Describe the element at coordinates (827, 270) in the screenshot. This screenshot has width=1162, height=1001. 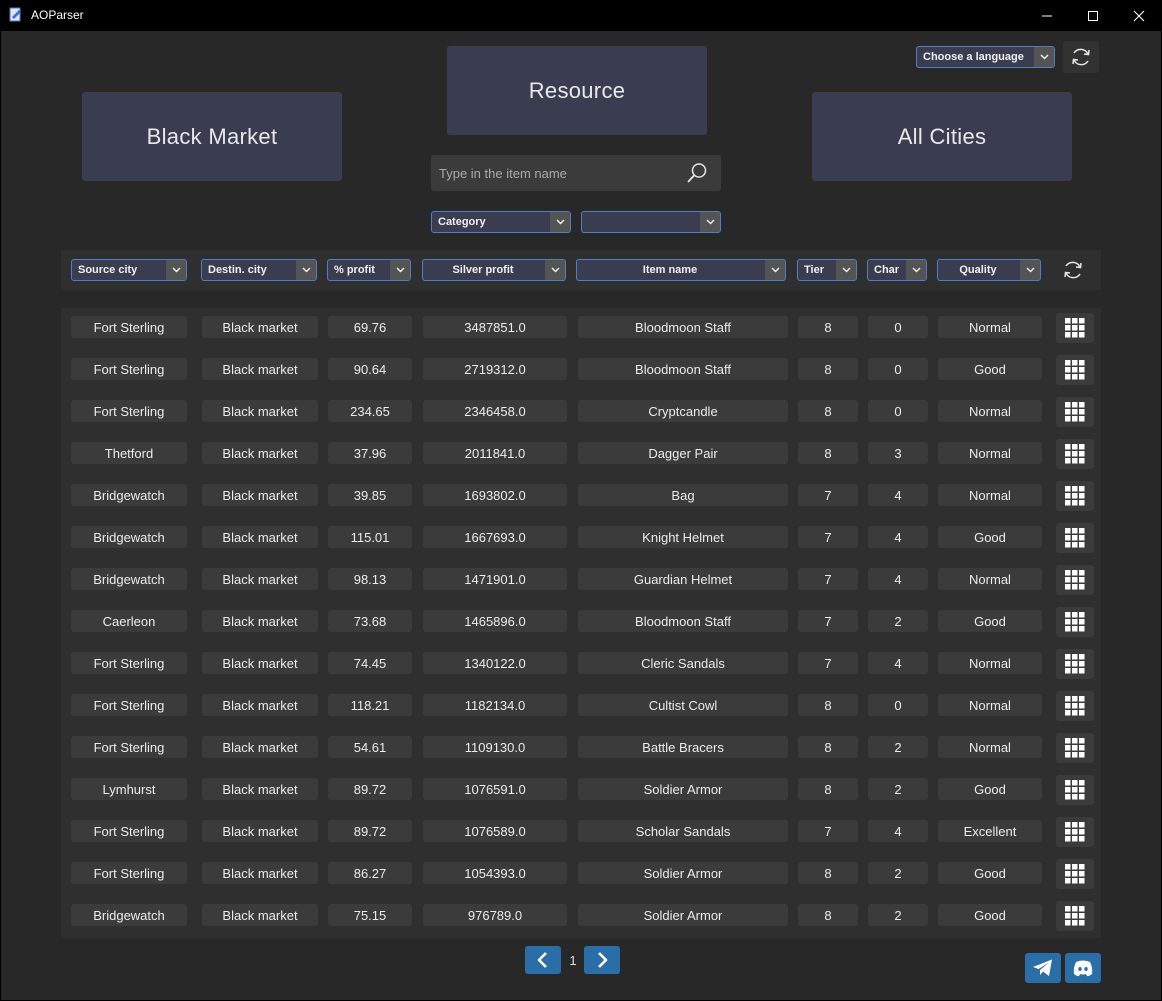
I see `tier-filter: Tier` at that location.